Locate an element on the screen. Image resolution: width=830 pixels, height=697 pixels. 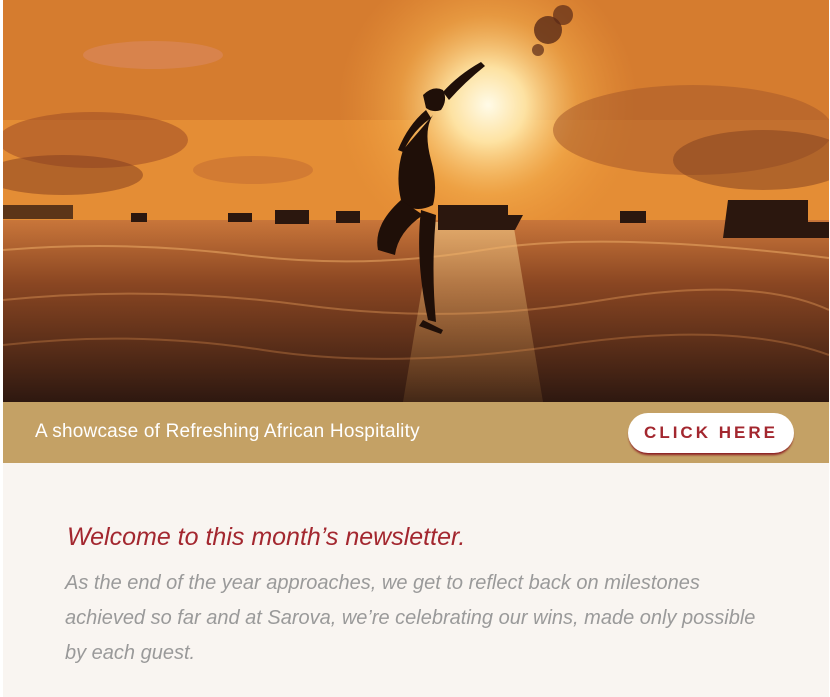
click-here-button: CLICK HERE is located at coordinates (711, 433).